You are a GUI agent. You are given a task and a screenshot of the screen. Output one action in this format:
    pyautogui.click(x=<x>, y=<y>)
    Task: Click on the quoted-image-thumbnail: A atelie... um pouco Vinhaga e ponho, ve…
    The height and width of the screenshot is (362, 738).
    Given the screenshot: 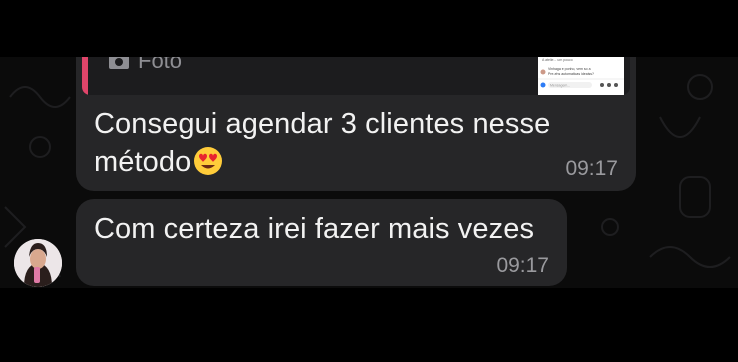 What is the action you would take?
    pyautogui.click(x=581, y=76)
    